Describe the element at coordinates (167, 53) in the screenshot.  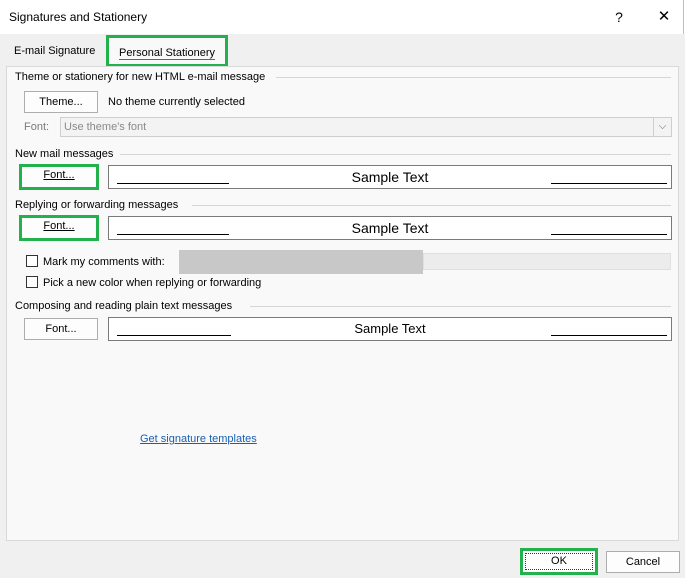
I see `tab-personal-stationery-label: Personal Stationery` at that location.